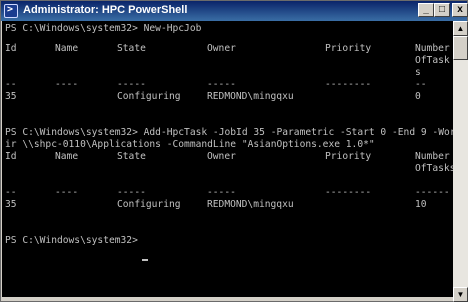  What do you see at coordinates (460, 48) in the screenshot?
I see `scroll-thumb` at bounding box center [460, 48].